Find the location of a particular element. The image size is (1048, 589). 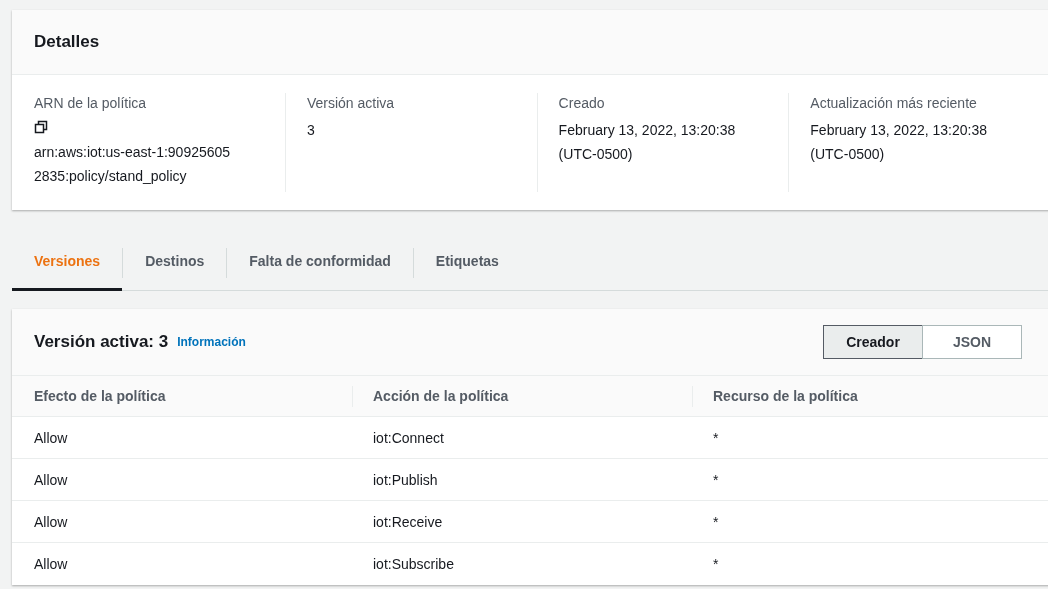

tab: Etiquetas is located at coordinates (467, 263).